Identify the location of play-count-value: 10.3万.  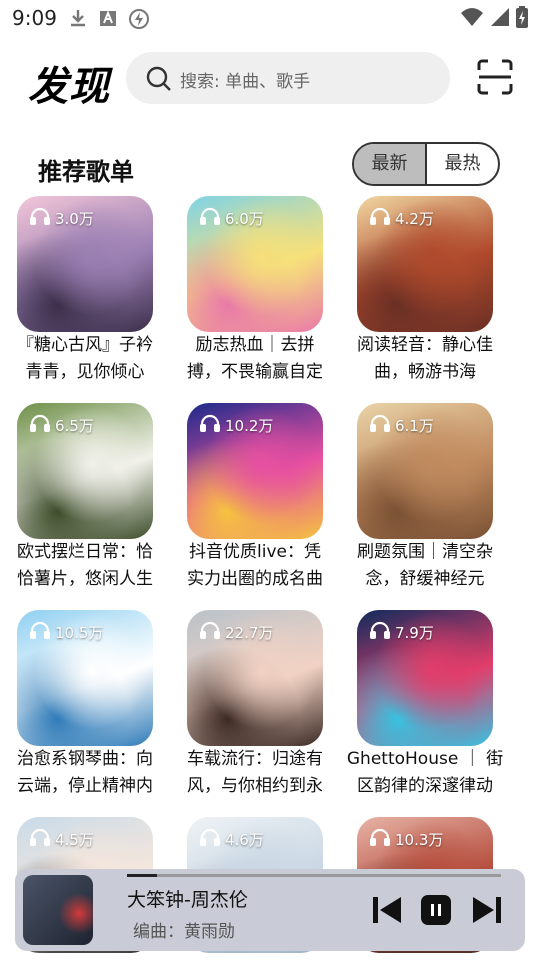
(419, 839).